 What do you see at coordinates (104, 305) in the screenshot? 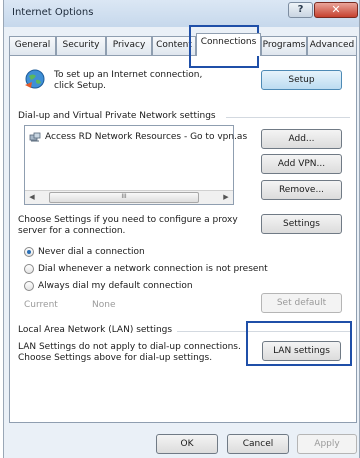
I see `current-value: None` at bounding box center [104, 305].